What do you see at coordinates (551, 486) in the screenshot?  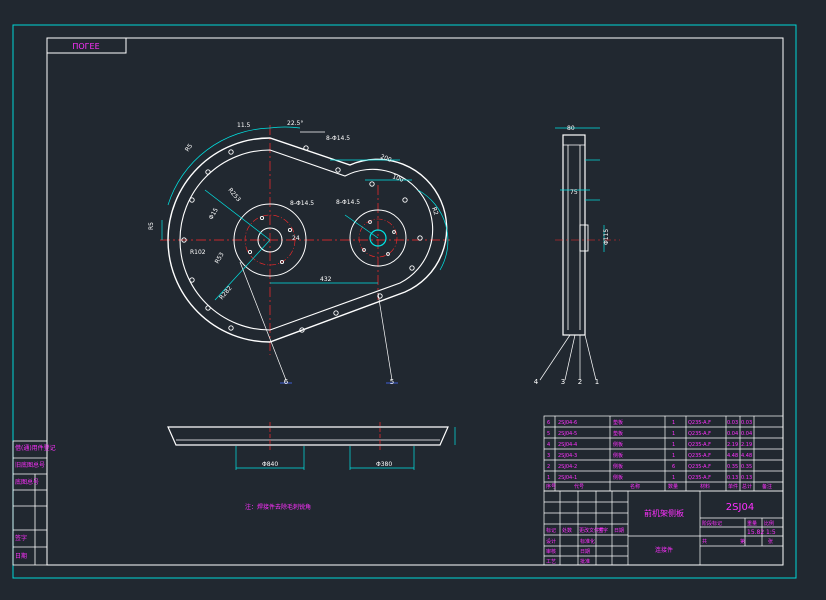 I see `bom-header-0: 序号` at bounding box center [551, 486].